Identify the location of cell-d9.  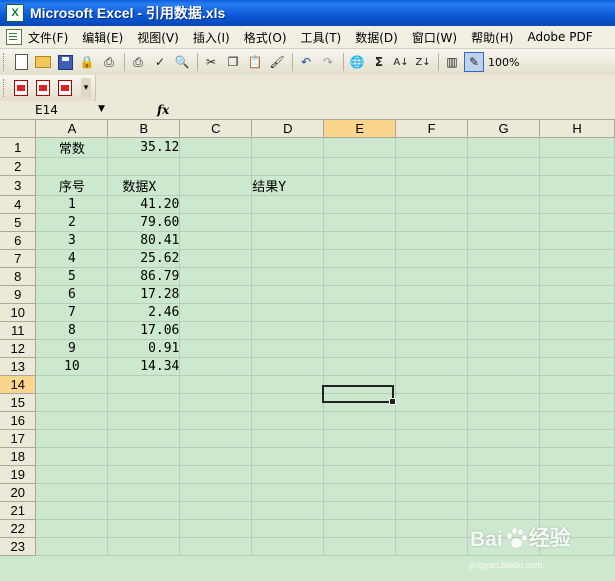
(288, 294).